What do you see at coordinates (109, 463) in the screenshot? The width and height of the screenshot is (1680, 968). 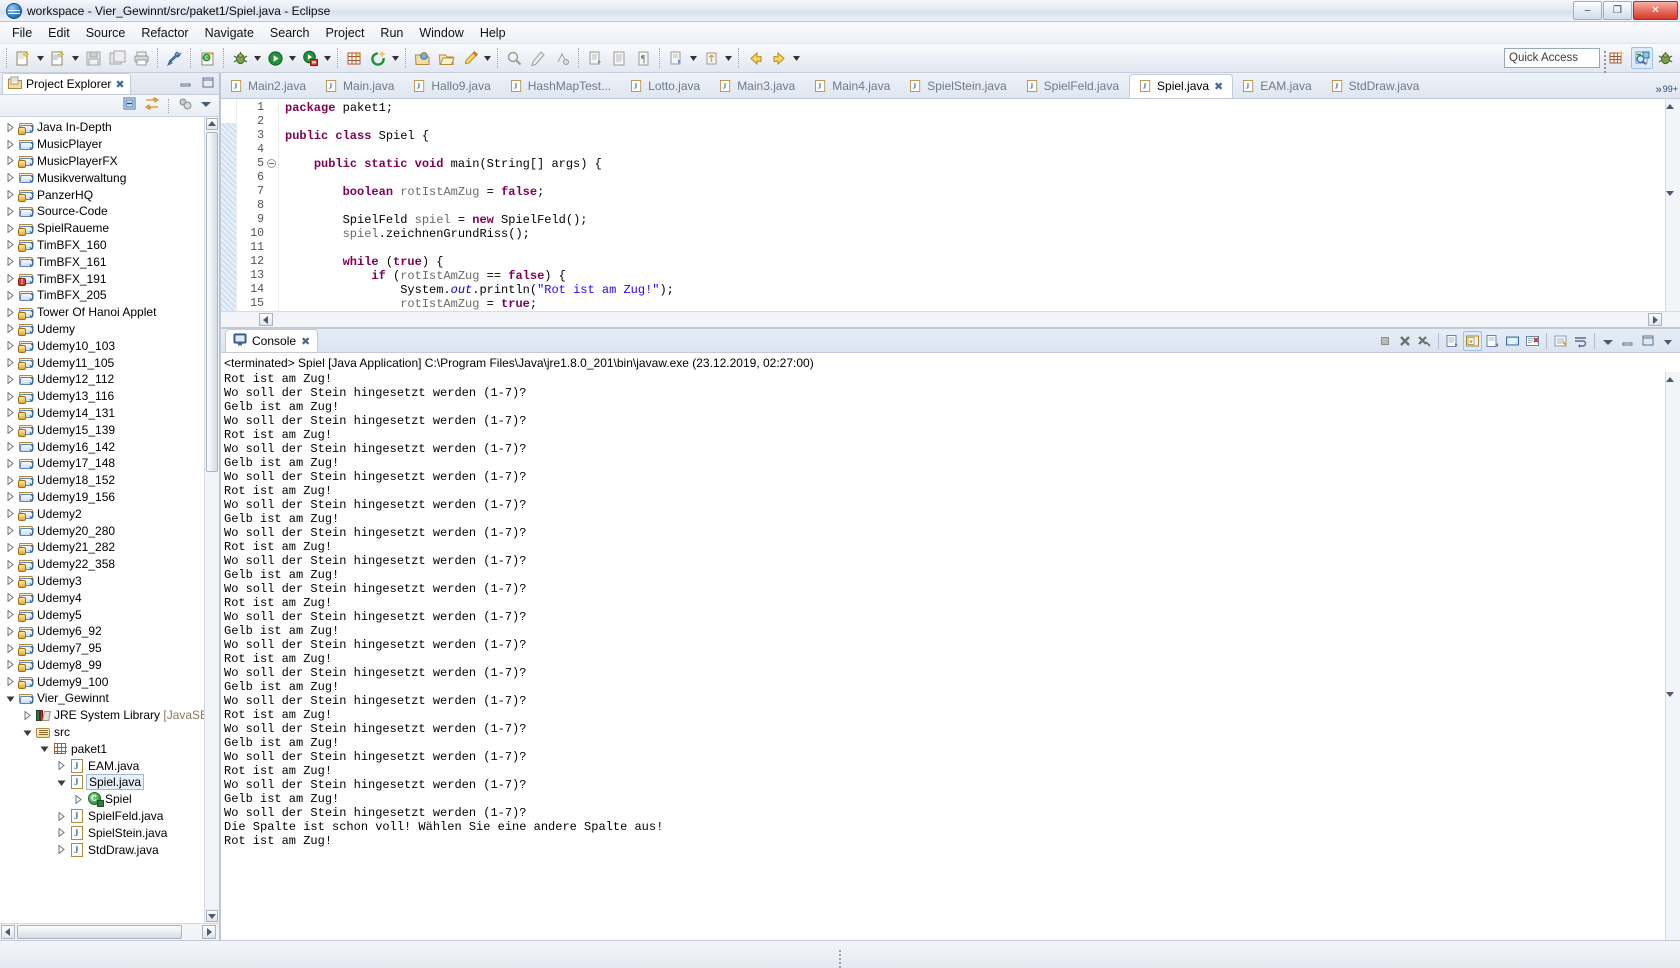 I see `tree-item: J Udemy17_148` at bounding box center [109, 463].